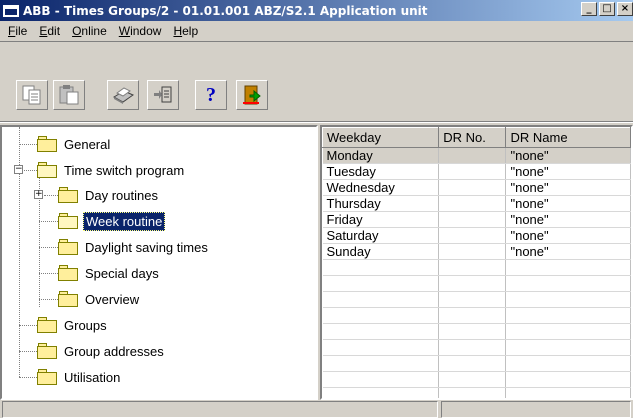  I want to click on toolbar-separator, so click(316, 122).